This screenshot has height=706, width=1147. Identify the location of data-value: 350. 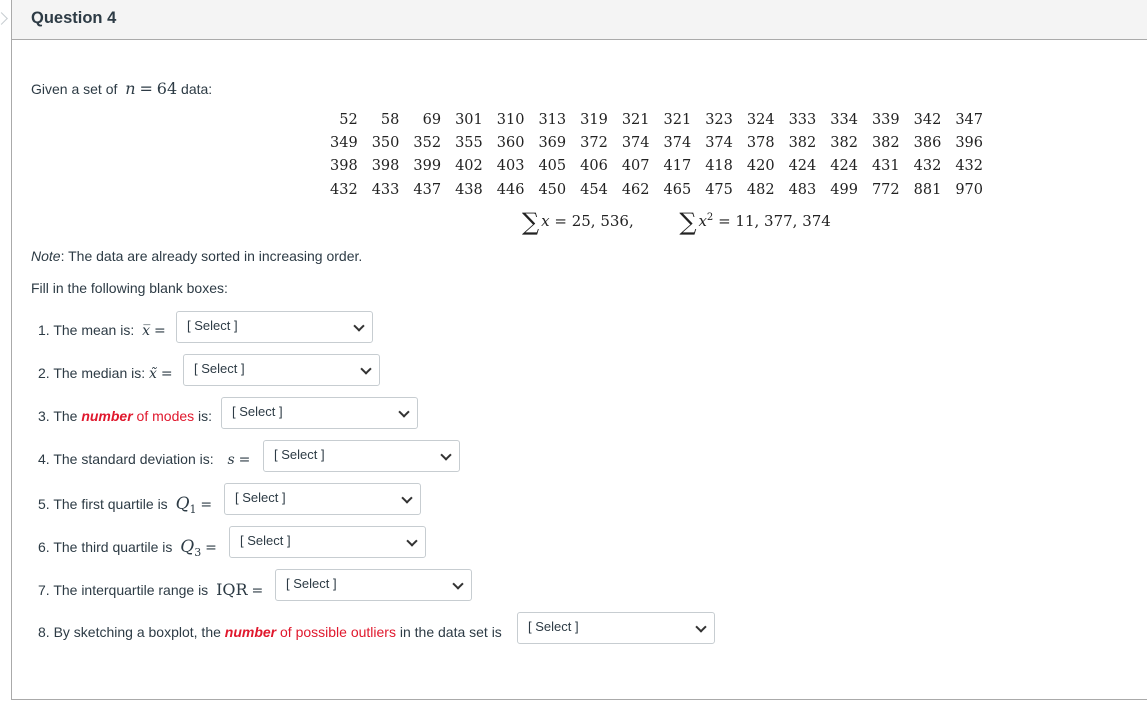
(385, 142).